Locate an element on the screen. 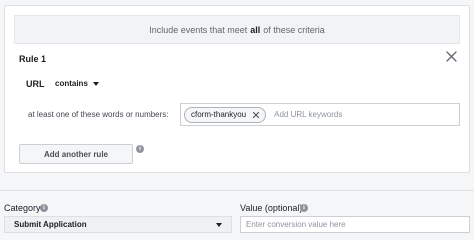  add-rule-button: Add another rule is located at coordinates (76, 154).